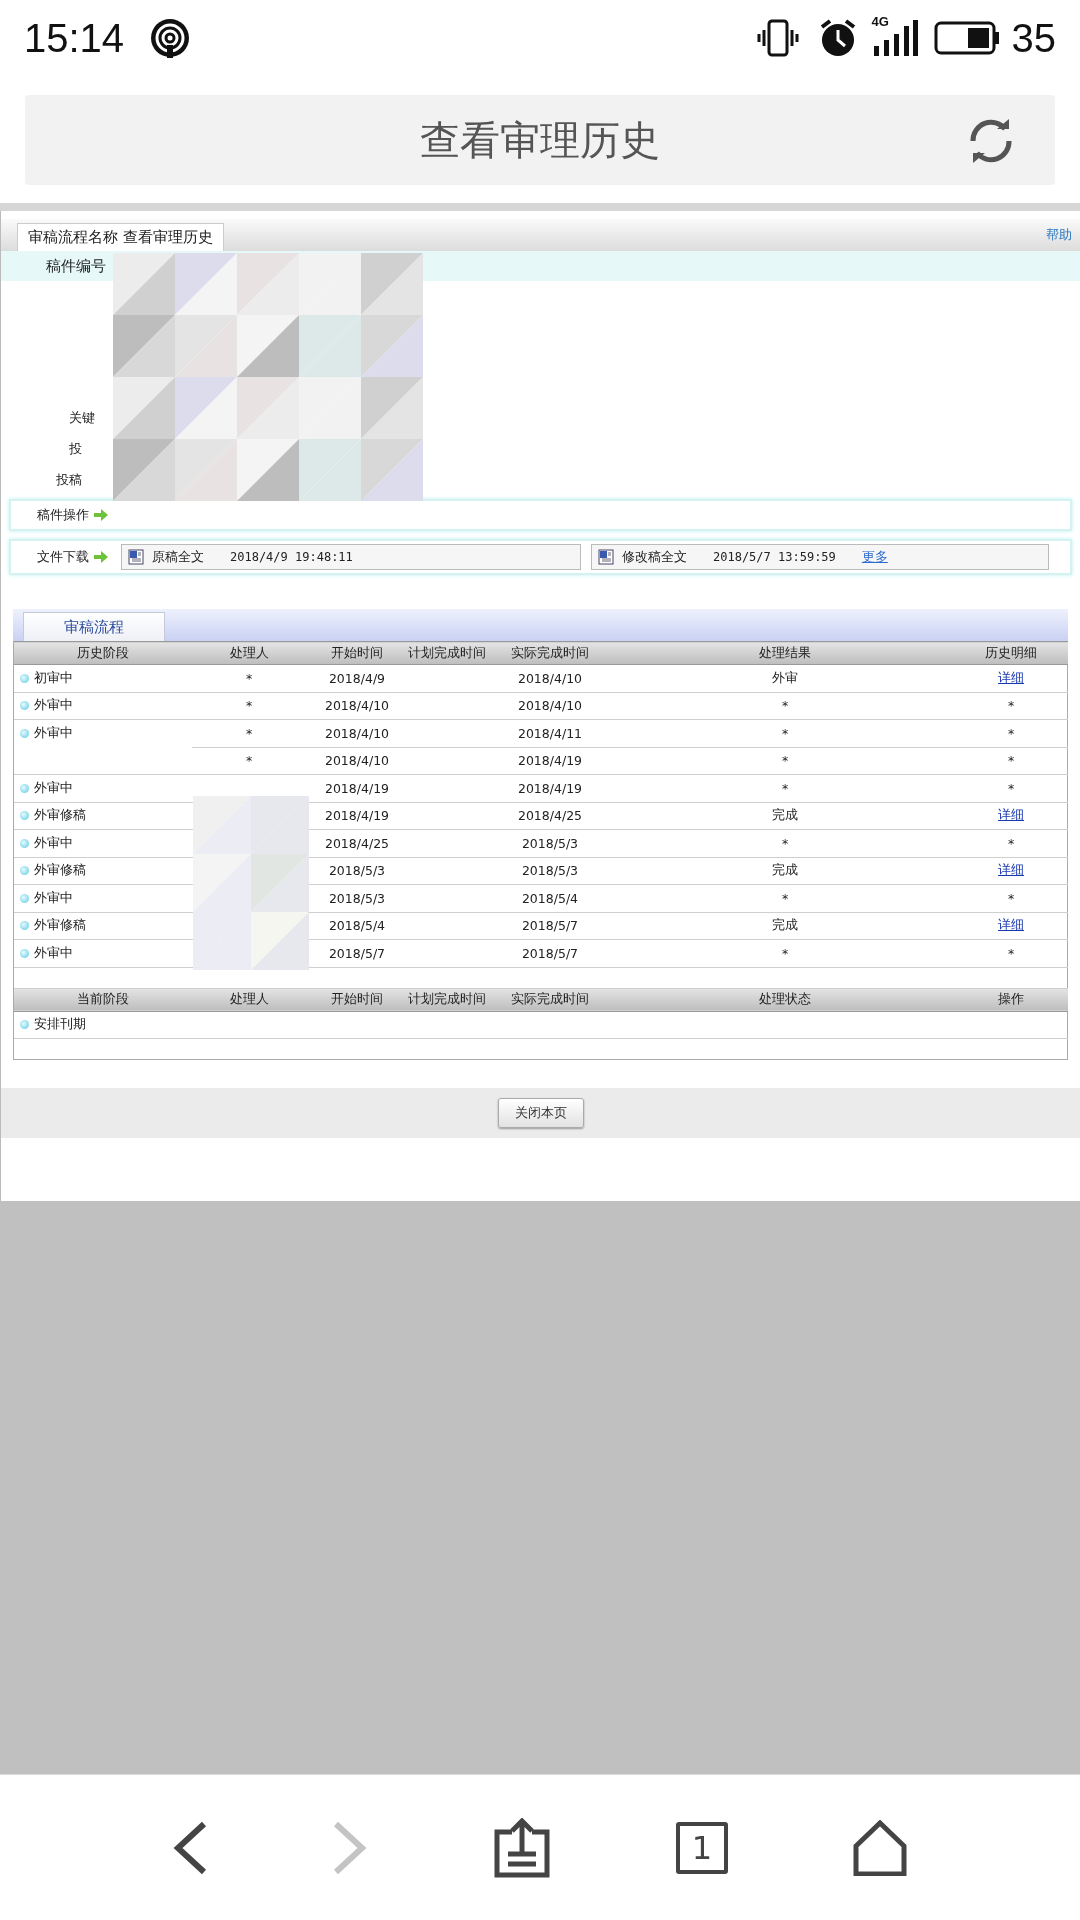  What do you see at coordinates (702, 1847) in the screenshot?
I see `tabs-button: 1` at bounding box center [702, 1847].